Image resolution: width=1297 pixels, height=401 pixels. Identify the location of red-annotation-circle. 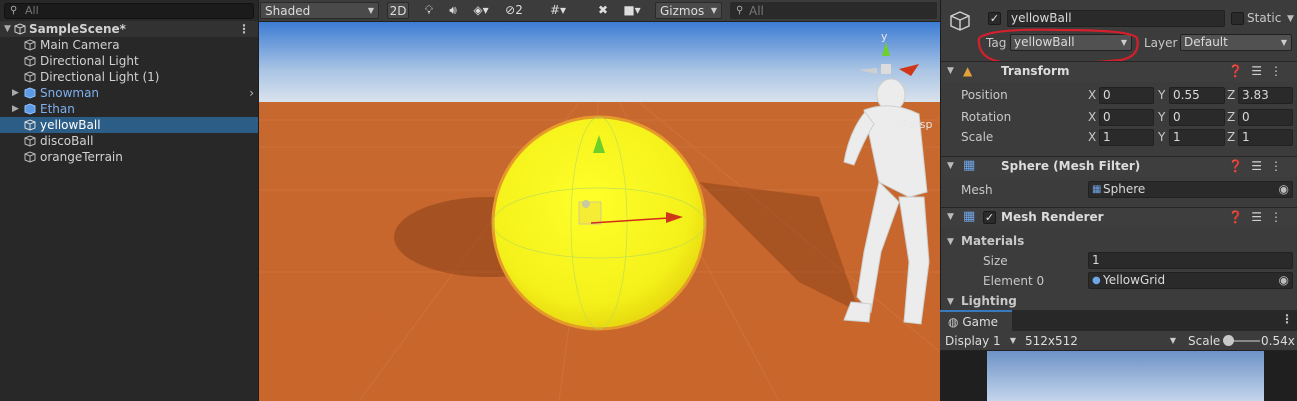
(1058, 46).